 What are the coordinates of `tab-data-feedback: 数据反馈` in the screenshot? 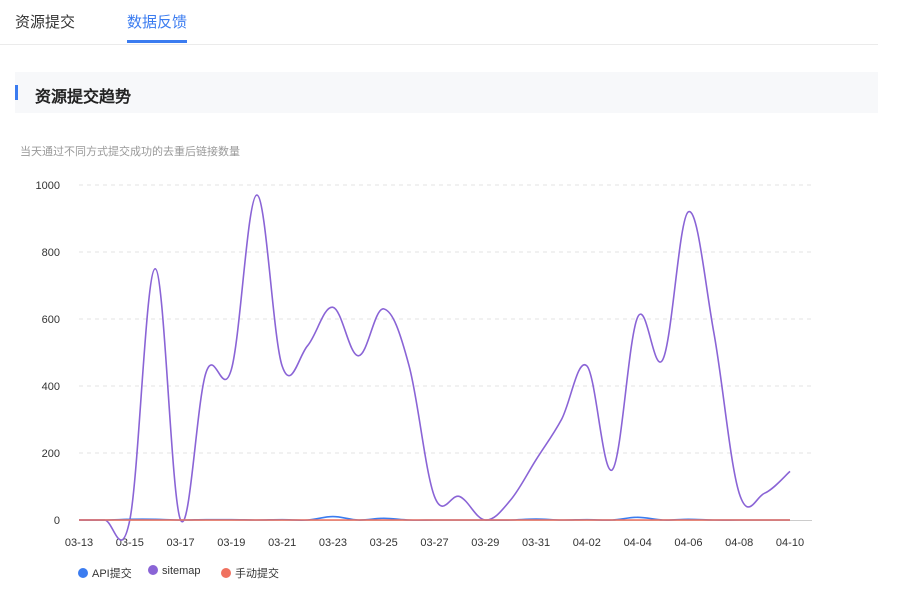 It's located at (157, 27).